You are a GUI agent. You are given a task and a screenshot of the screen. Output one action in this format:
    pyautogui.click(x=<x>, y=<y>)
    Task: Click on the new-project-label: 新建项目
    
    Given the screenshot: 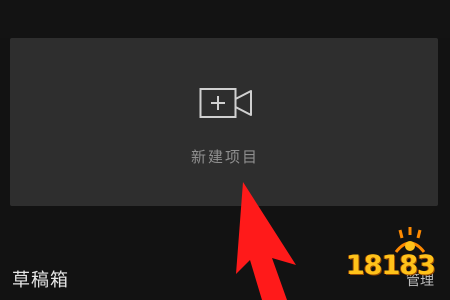 What is the action you would take?
    pyautogui.click(x=224, y=157)
    